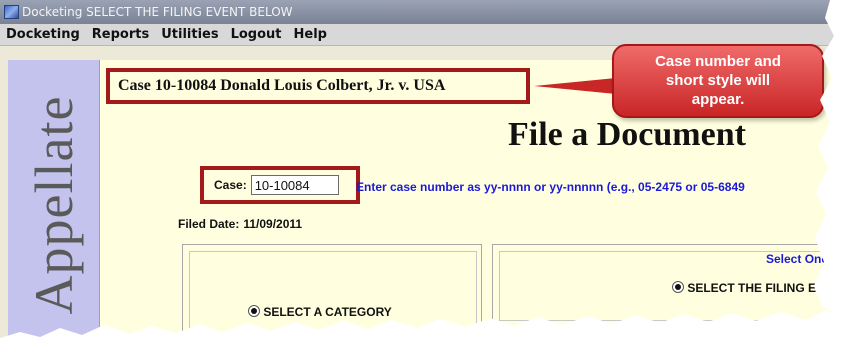 Image resolution: width=841 pixels, height=348 pixels. What do you see at coordinates (310, 34) in the screenshot?
I see `menu-help: Help` at bounding box center [310, 34].